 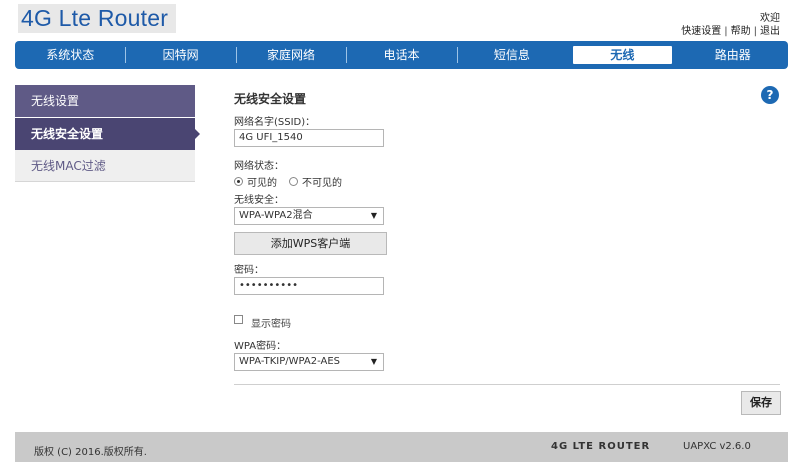 I want to click on nav-item-wireless: 无线, so click(x=622, y=55).